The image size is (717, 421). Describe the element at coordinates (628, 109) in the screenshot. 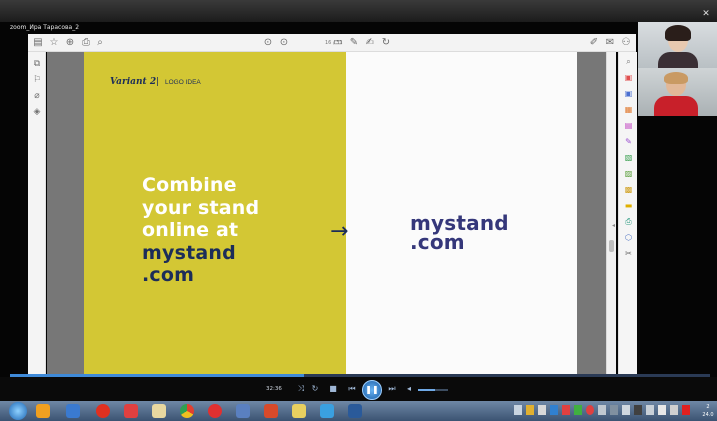

I see `edit-tool-icon: ▦` at that location.